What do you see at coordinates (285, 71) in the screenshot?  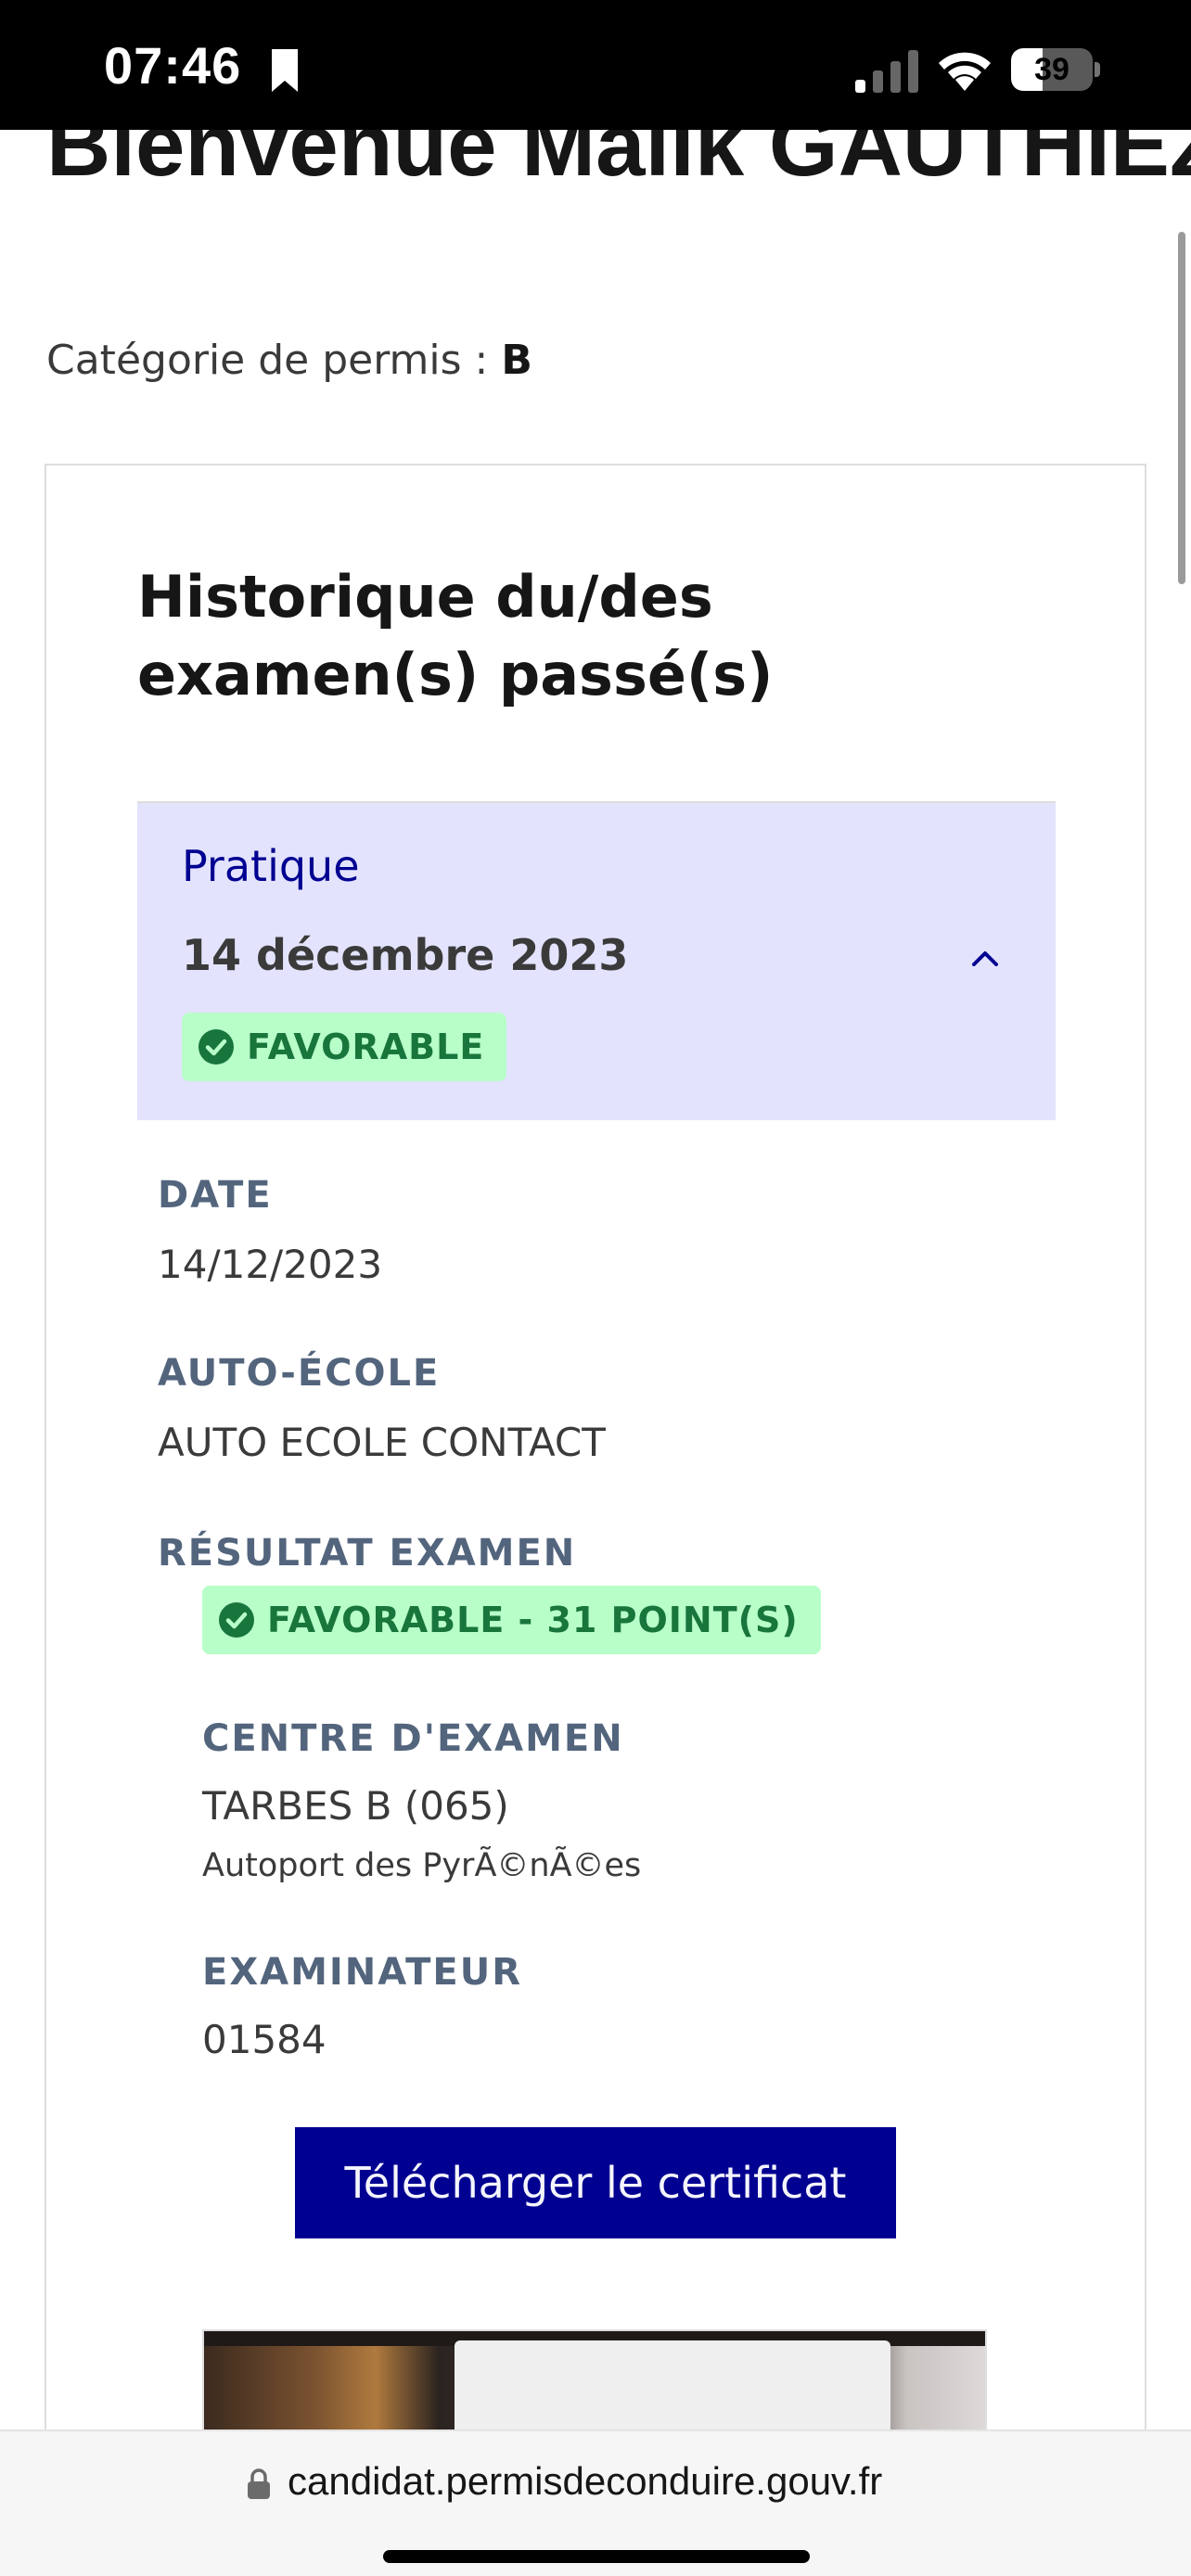 I see `bookmark-icon` at bounding box center [285, 71].